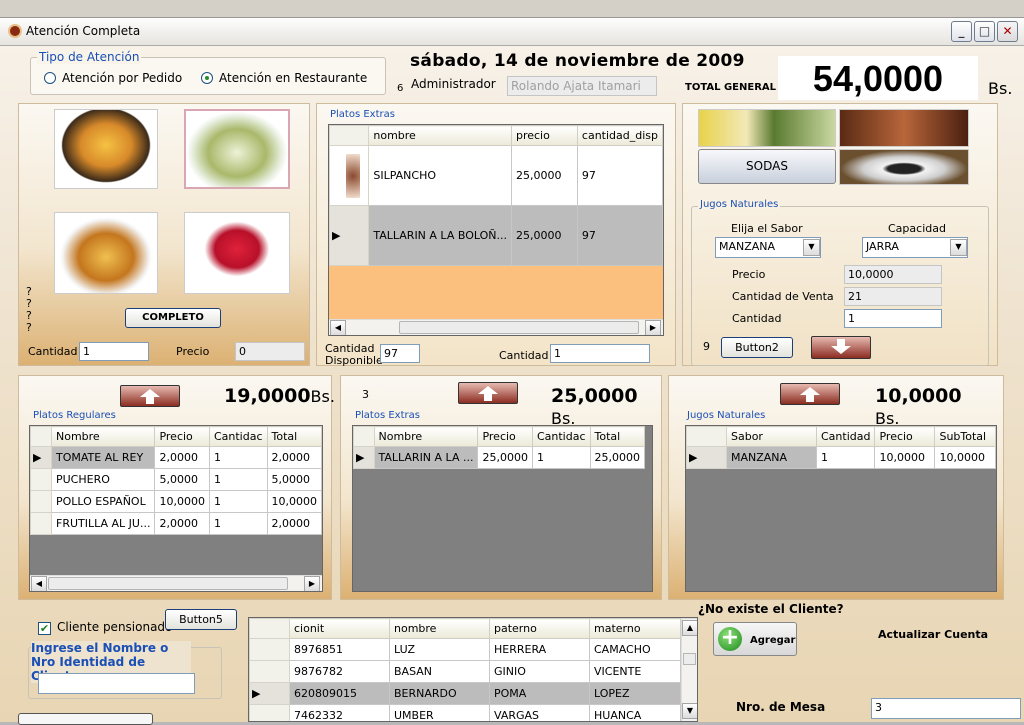  Describe the element at coordinates (173, 318) in the screenshot. I see `completo-button: COMPLETO` at that location.